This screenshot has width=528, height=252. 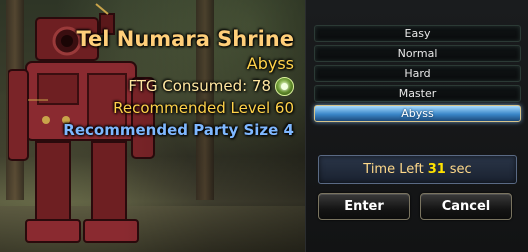 I want to click on time-left-value: 31, so click(x=436, y=169).